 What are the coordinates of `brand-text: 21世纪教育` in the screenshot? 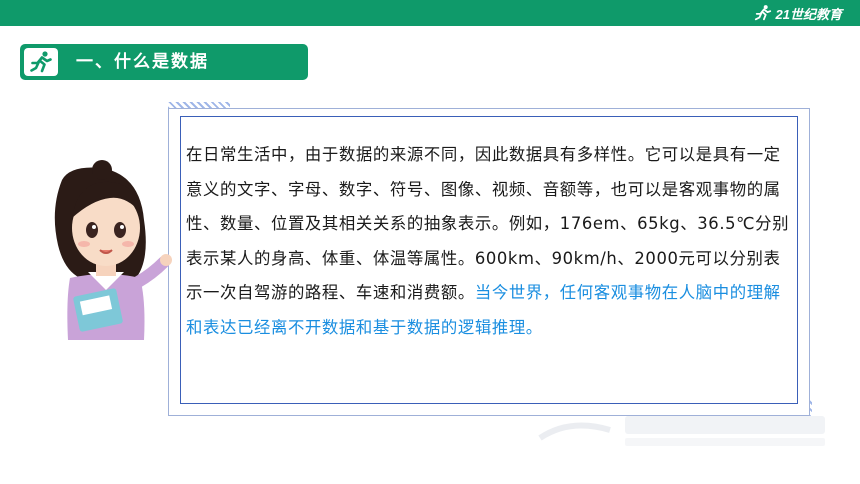 It's located at (808, 14).